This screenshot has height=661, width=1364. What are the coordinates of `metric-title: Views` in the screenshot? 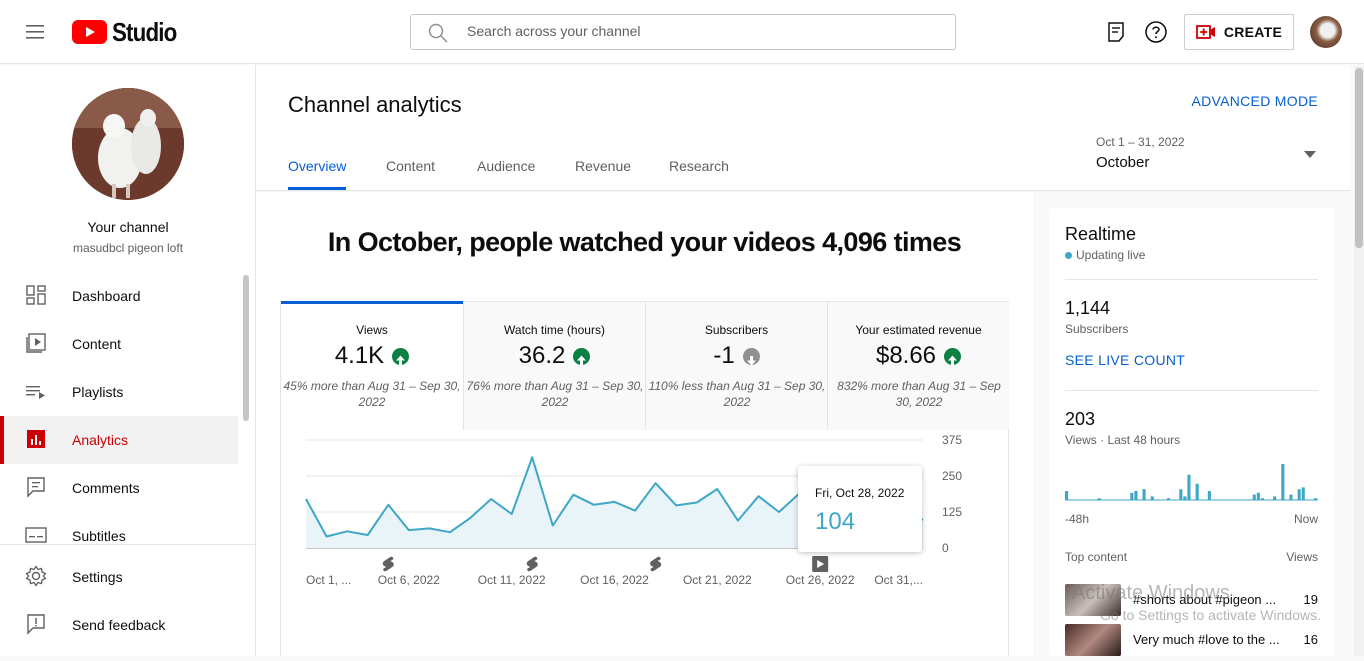 It's located at (372, 330).